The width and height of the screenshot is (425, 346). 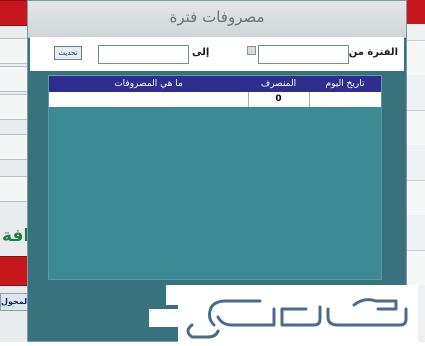 What do you see at coordinates (303, 54) in the screenshot?
I see `from-date-input` at bounding box center [303, 54].